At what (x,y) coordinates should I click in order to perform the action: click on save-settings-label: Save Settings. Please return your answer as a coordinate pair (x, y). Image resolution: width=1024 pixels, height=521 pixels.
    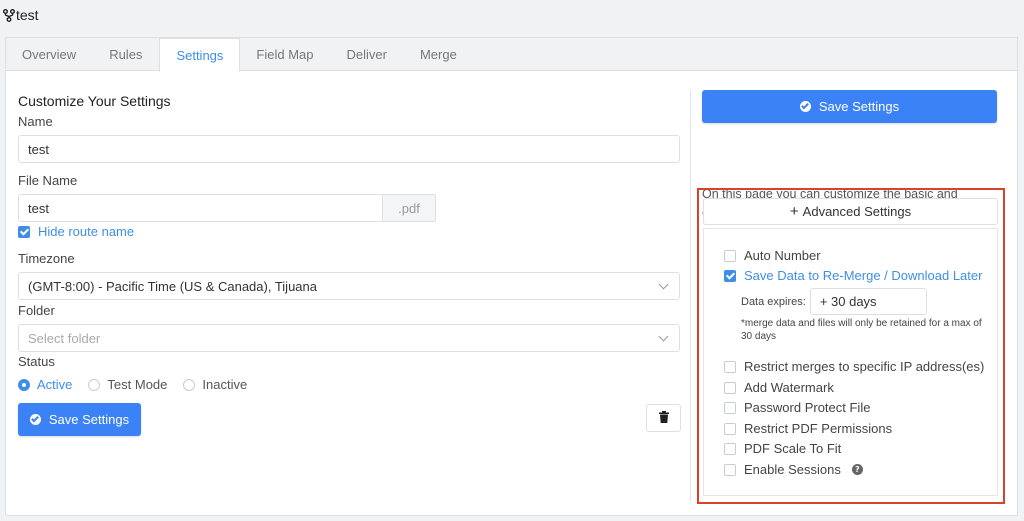
    Looking at the image, I should click on (89, 419).